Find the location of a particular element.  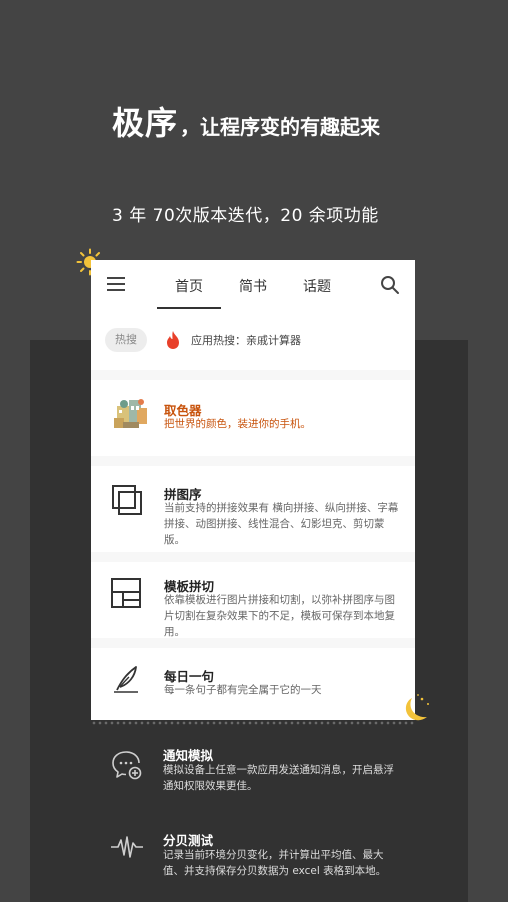

hero-subline: 3 年 70次版本迭代，20 余项功能 is located at coordinates (245, 216).